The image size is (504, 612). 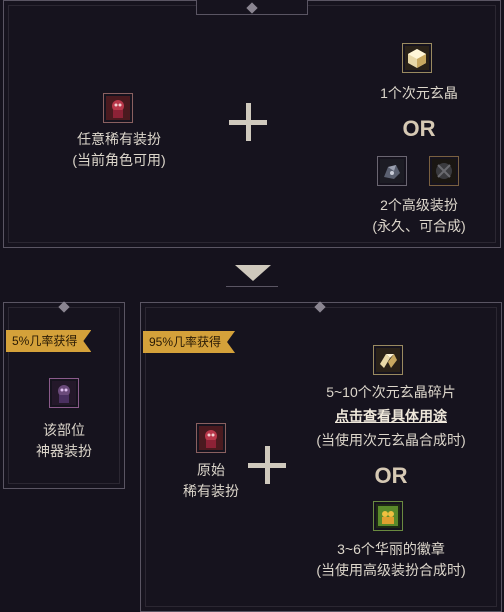 What do you see at coordinates (64, 451) in the screenshot?
I see `result-label-line2: 神器装扮` at bounding box center [64, 451].